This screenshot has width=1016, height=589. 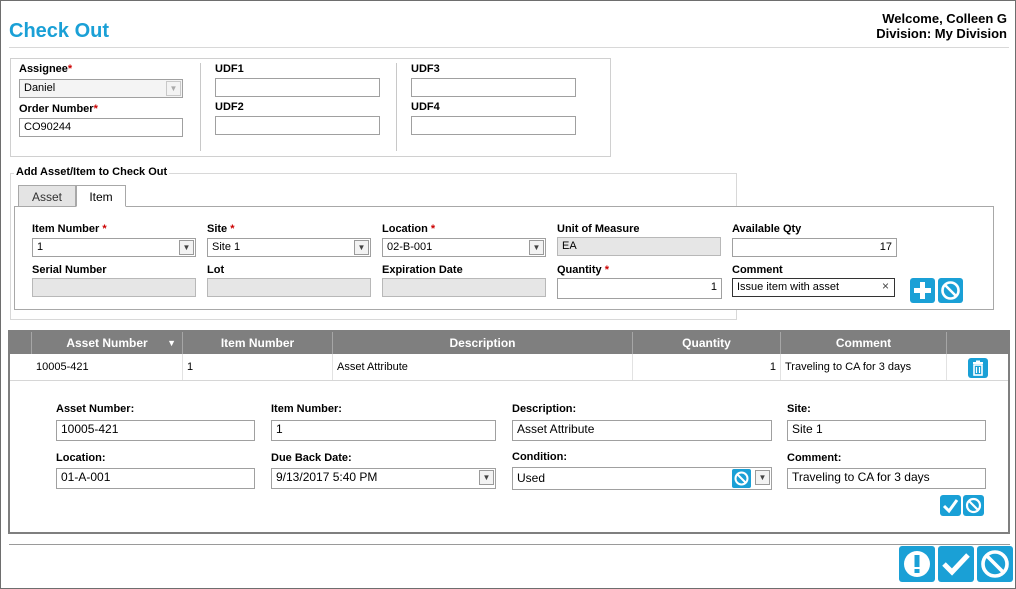 I want to click on assignee-label: Assignee*, so click(x=46, y=69).